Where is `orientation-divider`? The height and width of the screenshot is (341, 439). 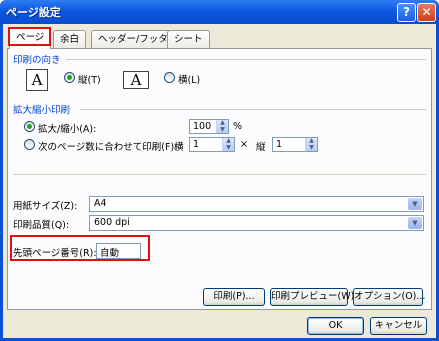
orientation-divider is located at coordinates (246, 59).